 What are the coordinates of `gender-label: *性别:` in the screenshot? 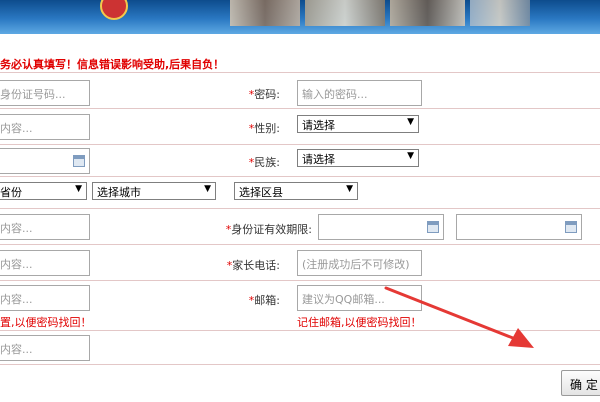 It's located at (240, 128).